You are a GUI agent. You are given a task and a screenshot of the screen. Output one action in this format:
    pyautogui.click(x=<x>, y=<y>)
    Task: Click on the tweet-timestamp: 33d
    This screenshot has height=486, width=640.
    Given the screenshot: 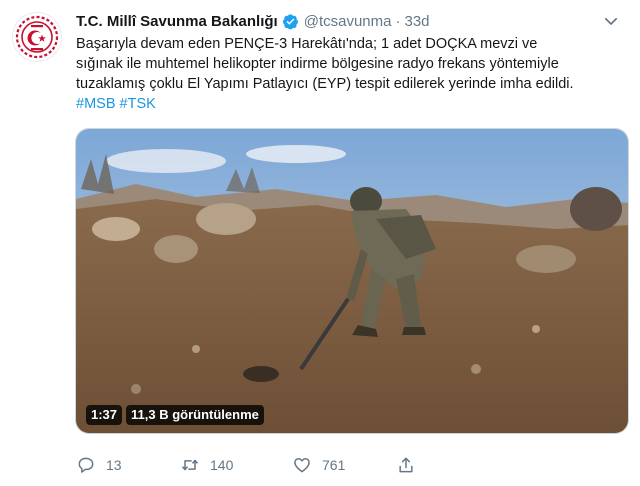 What is the action you would take?
    pyautogui.click(x=416, y=21)
    